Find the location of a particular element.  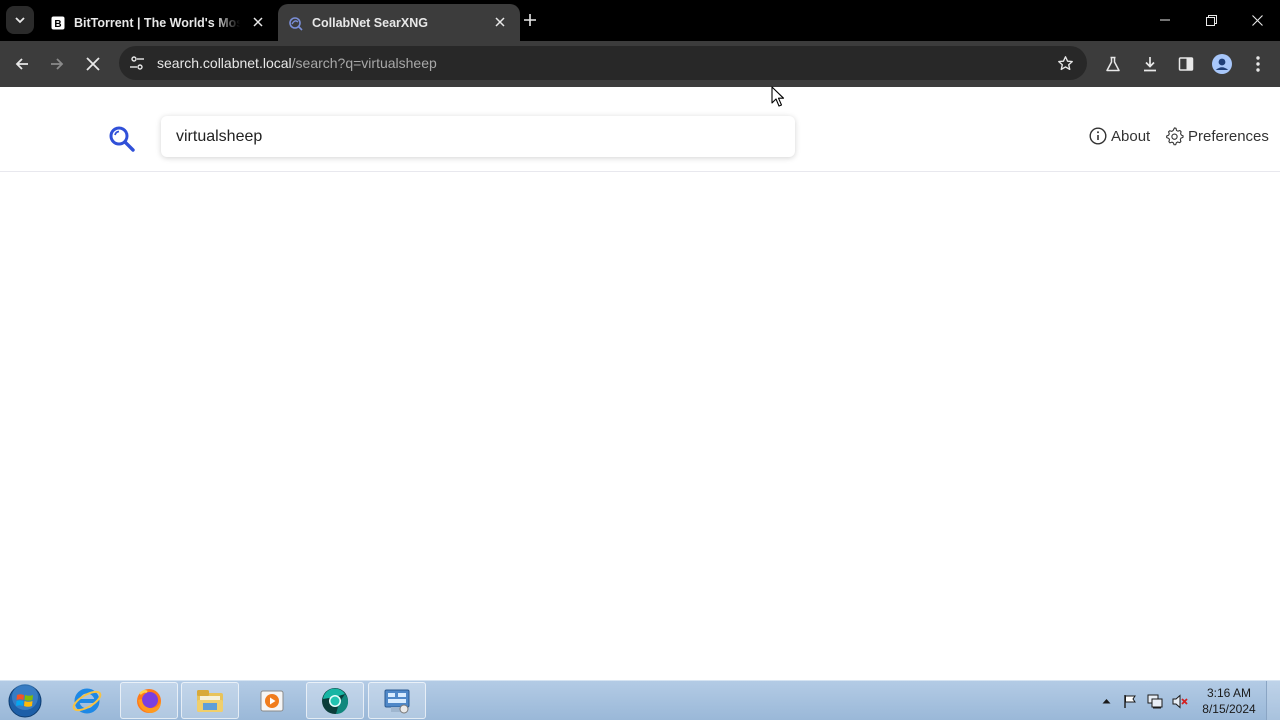

site-settings-icon is located at coordinates (137, 63).